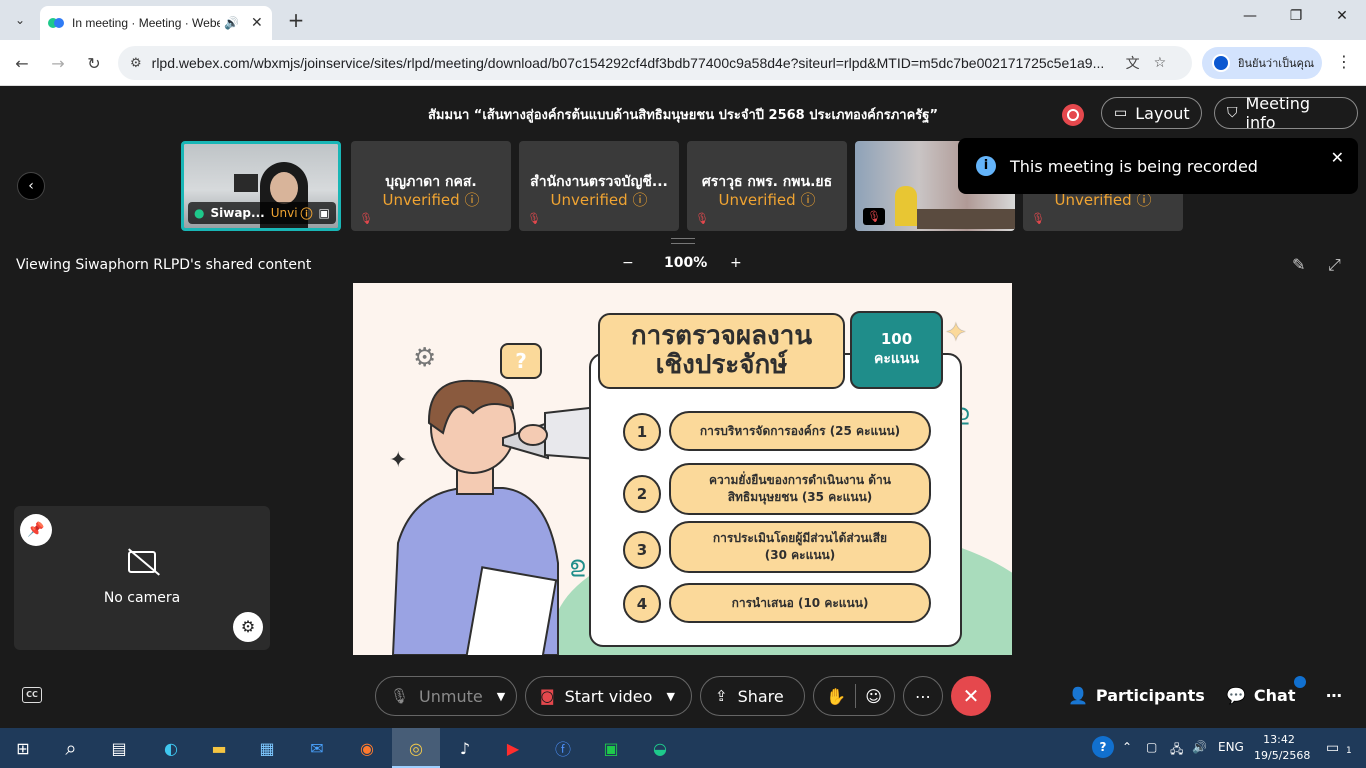 Image resolution: width=1366 pixels, height=768 pixels. Describe the element at coordinates (20, 20) in the screenshot. I see `tab-search-icon: ⌄` at that location.